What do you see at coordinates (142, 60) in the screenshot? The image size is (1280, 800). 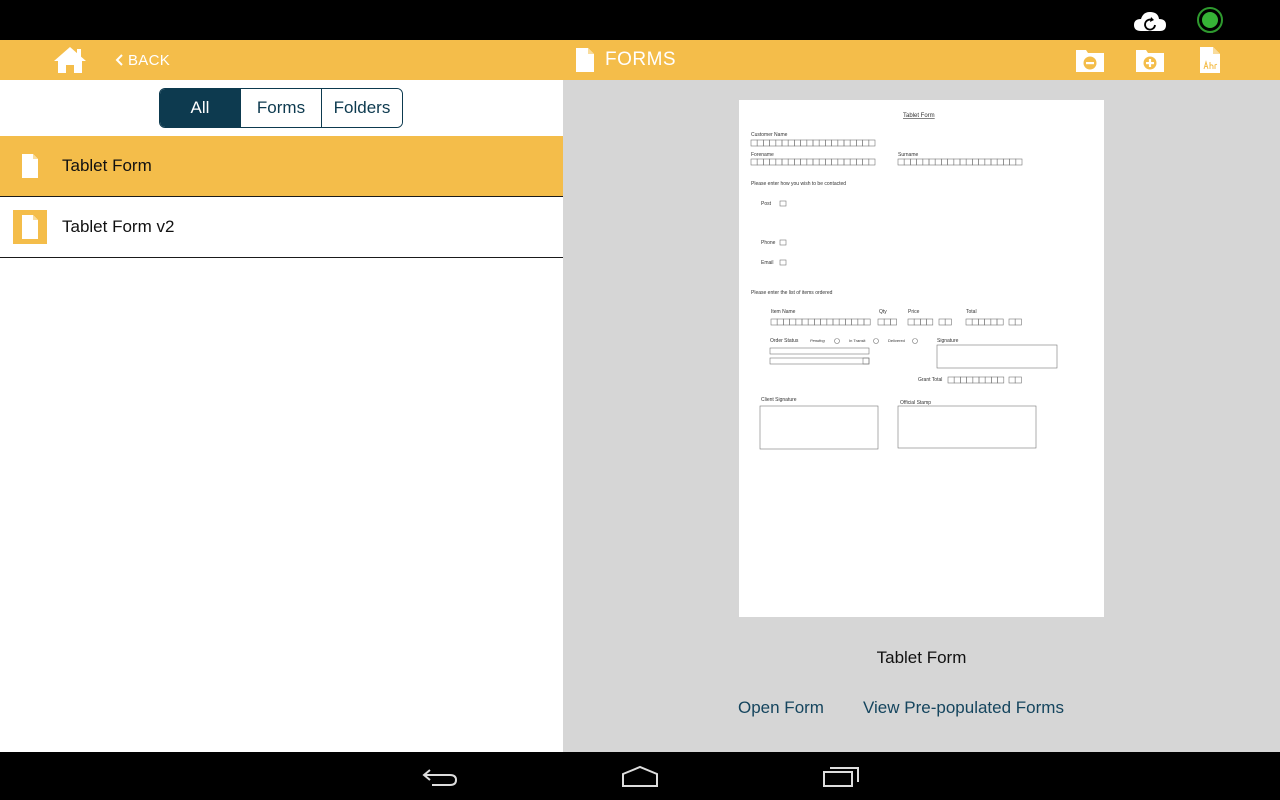 I see `back-button: BACK` at bounding box center [142, 60].